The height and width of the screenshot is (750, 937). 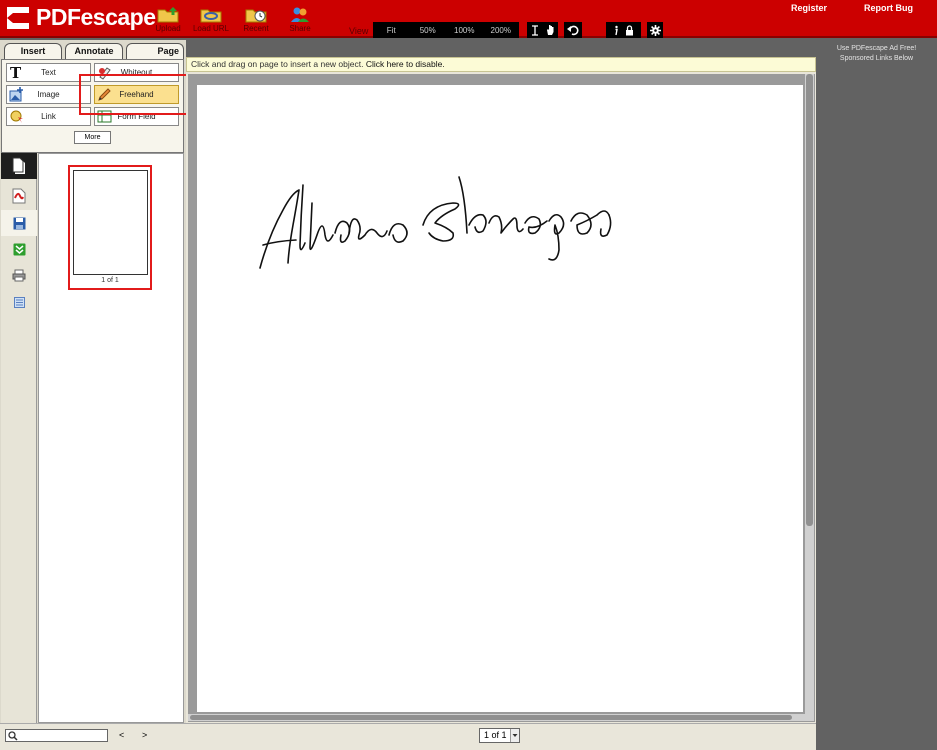 I want to click on prev-match-button: <, so click(x=121, y=735).